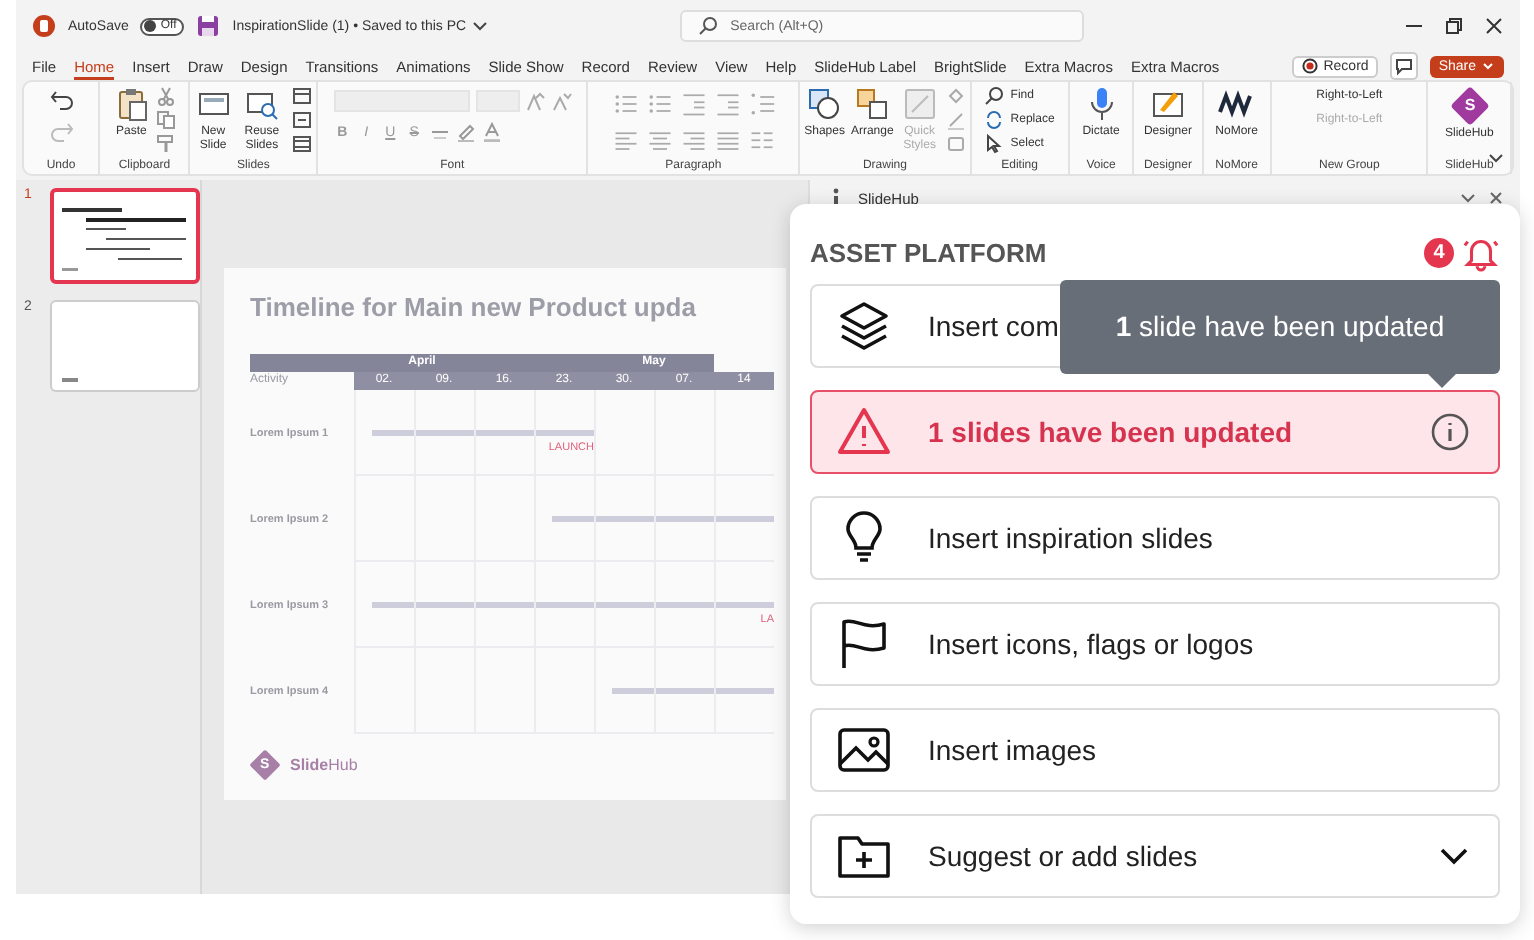 The width and height of the screenshot is (1534, 940). What do you see at coordinates (872, 104) in the screenshot?
I see `arrange-icon` at bounding box center [872, 104].